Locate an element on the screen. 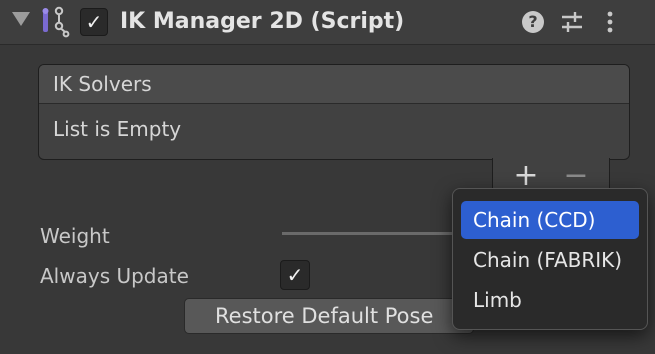 Image resolution: width=655 pixels, height=354 pixels. help-icon: ? is located at coordinates (533, 22).